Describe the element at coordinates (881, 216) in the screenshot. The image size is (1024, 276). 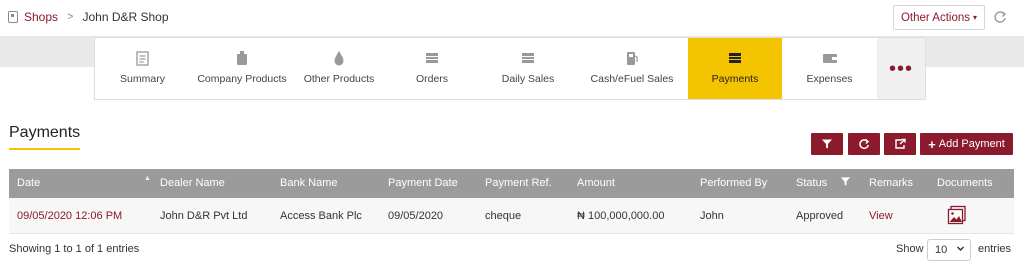
I see `view-remarks-link: View` at that location.